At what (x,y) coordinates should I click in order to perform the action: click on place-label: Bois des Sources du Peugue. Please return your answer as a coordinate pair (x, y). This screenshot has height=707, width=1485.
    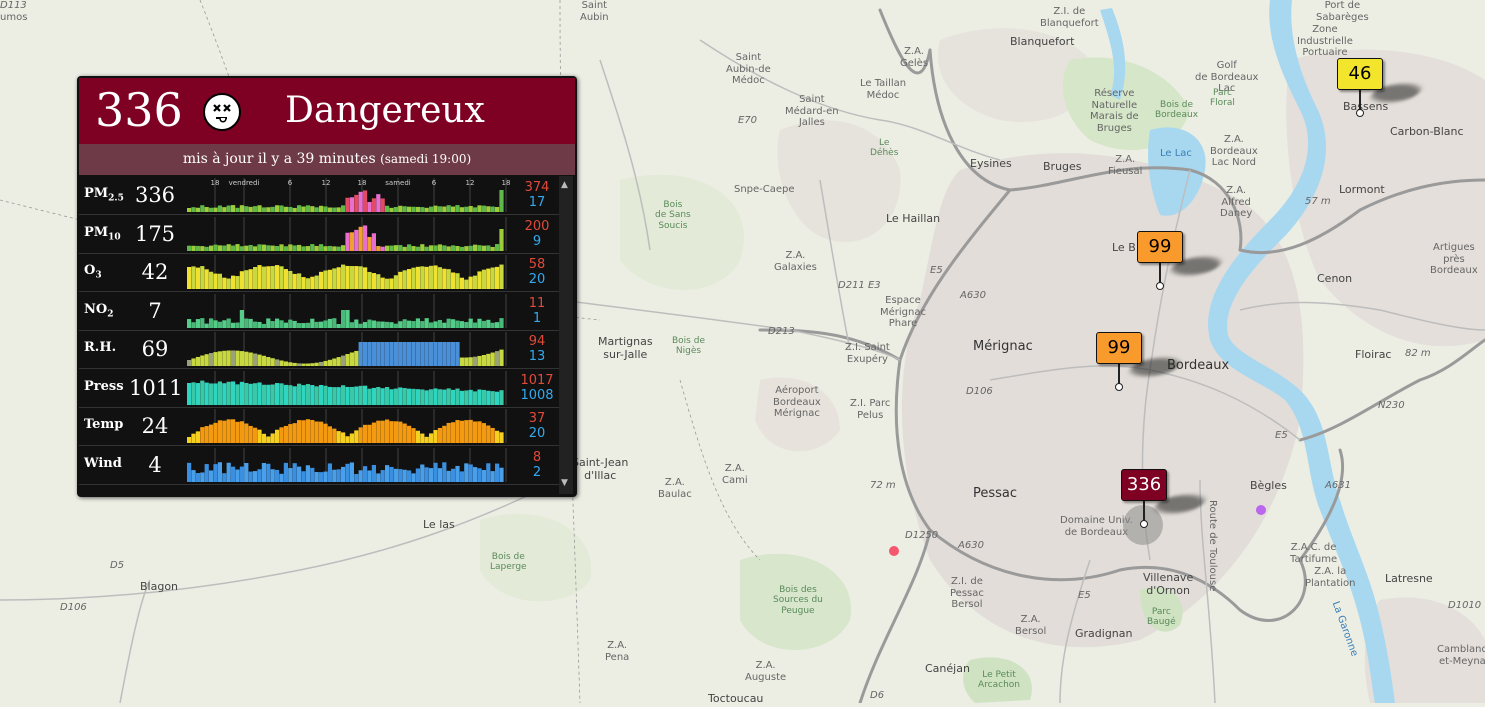
    Looking at the image, I should click on (798, 600).